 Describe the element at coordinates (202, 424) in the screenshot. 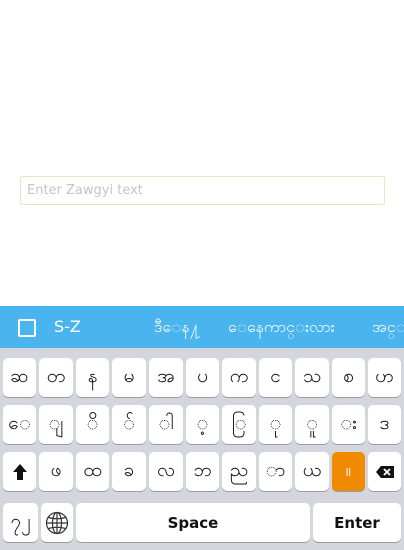

I see `key: ့` at that location.